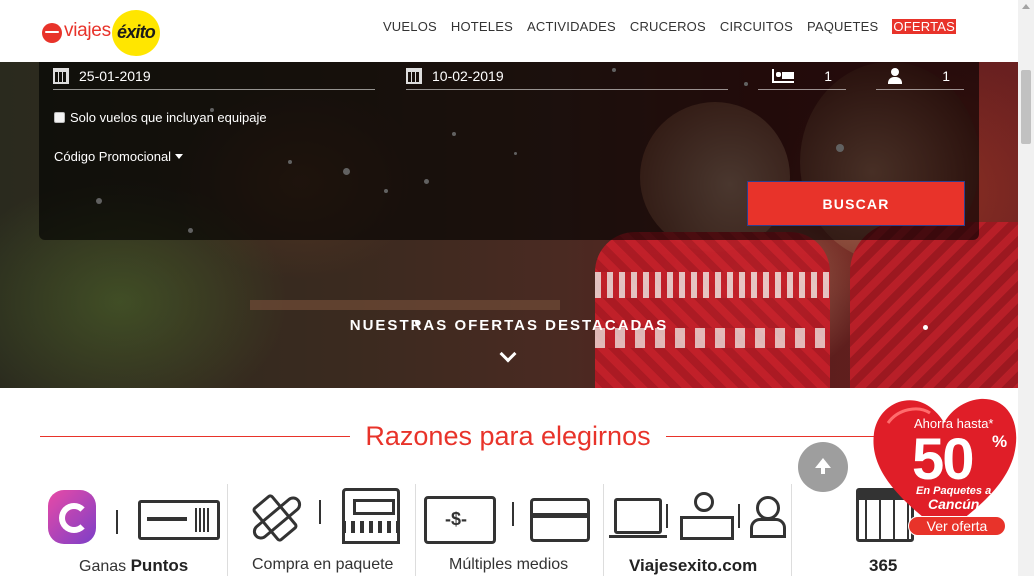 This screenshot has height=576, width=1034. Describe the element at coordinates (856, 203) in the screenshot. I see `search-button: BUSCAR` at that location.